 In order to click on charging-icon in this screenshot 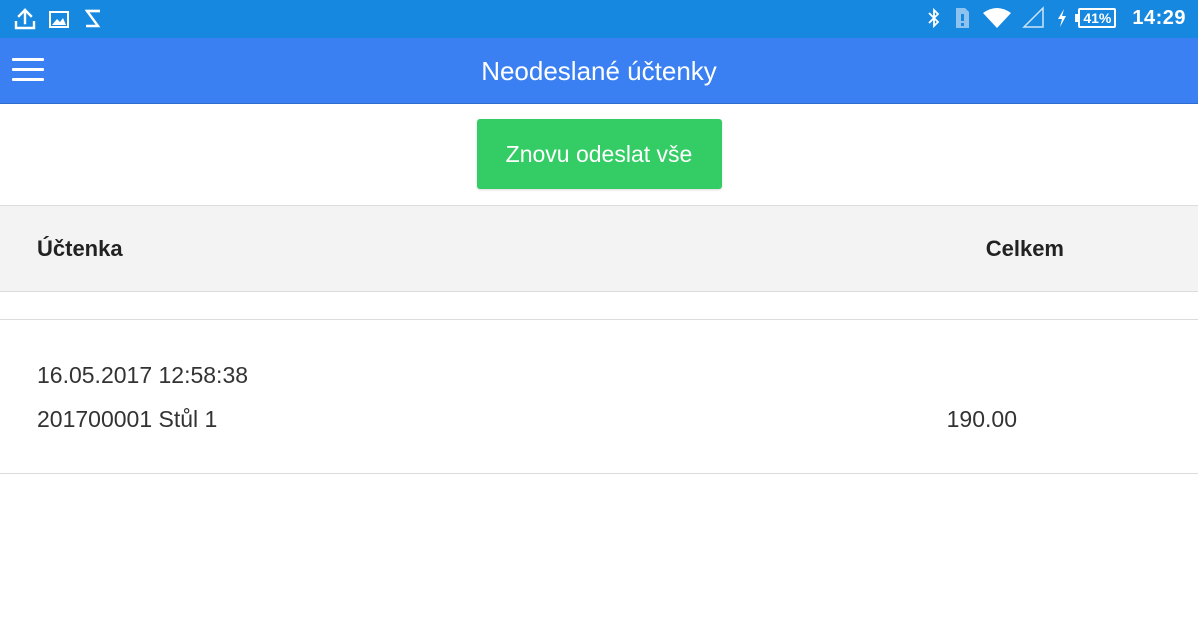, I will do `click(1062, 18)`.